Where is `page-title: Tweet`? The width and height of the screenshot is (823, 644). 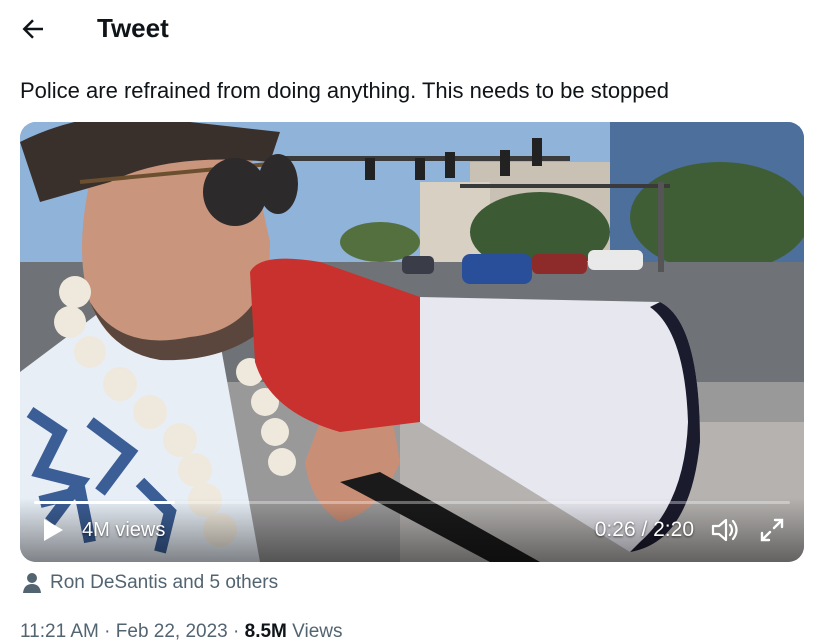 page-title: Tweet is located at coordinates (133, 28).